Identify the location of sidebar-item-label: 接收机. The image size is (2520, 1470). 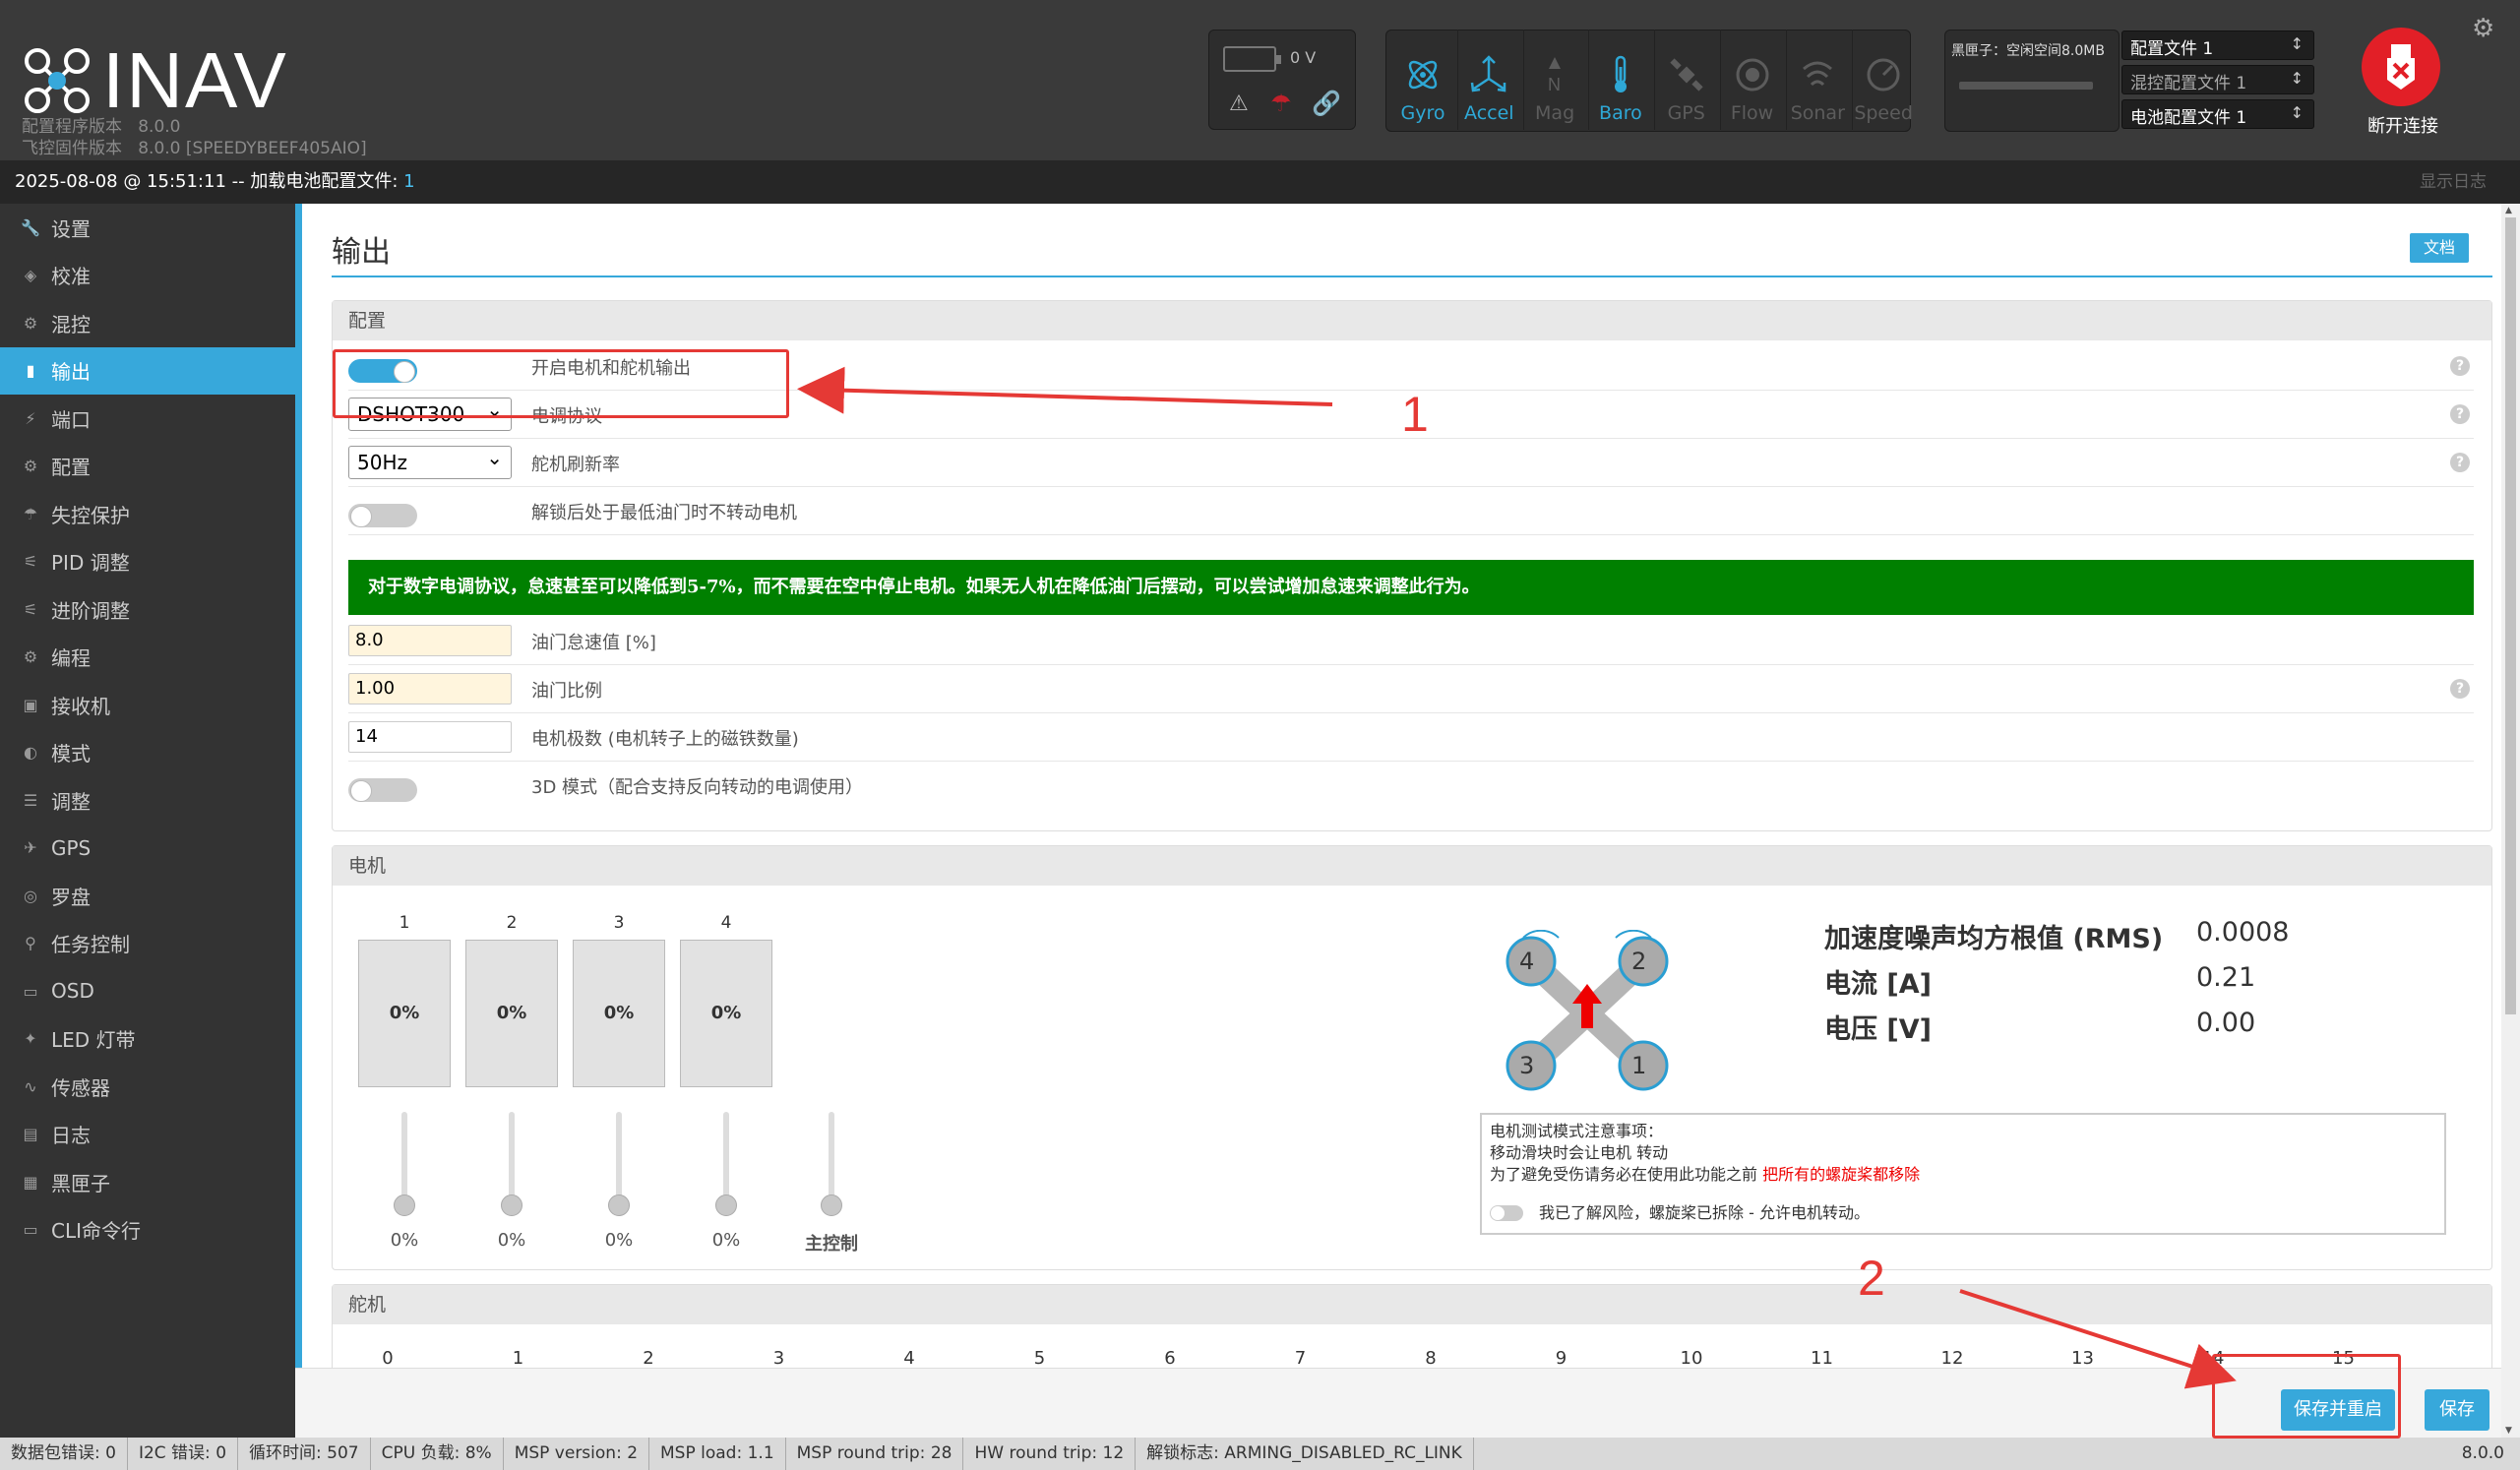
(80, 706).